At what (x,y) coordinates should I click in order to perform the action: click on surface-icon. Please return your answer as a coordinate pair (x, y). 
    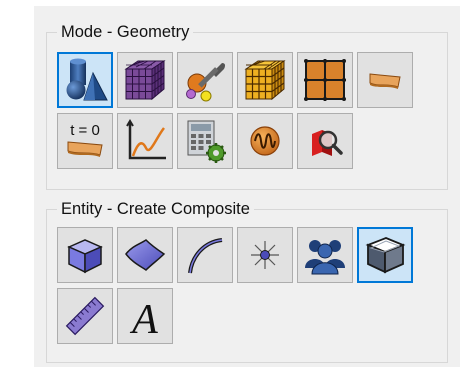
    Looking at the image, I should click on (145, 255).